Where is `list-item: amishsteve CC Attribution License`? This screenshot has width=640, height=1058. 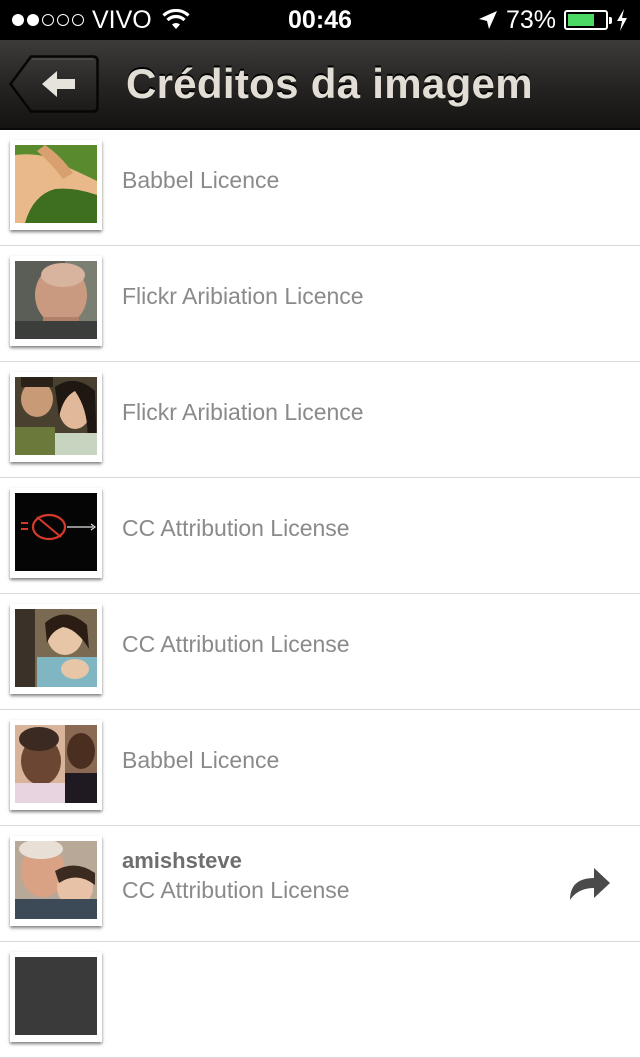
list-item: amishsteve CC Attribution License is located at coordinates (320, 884).